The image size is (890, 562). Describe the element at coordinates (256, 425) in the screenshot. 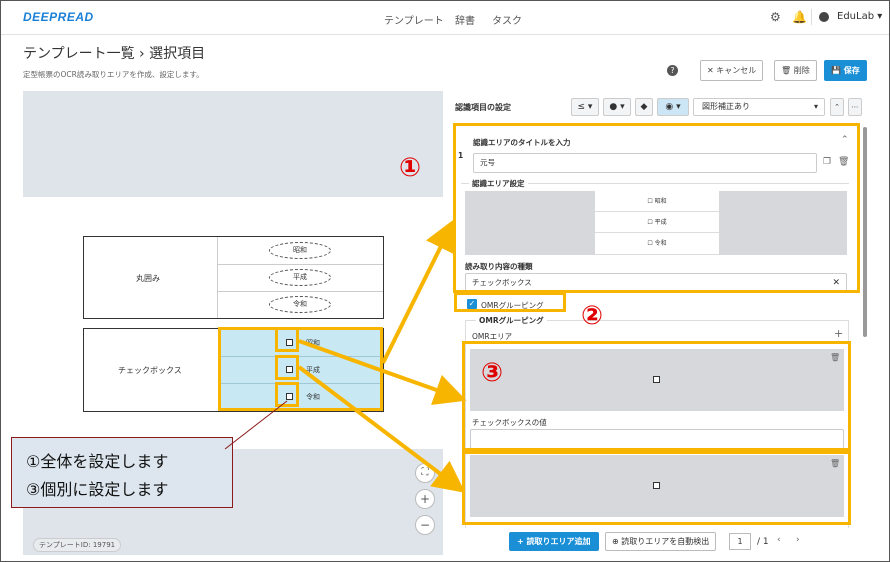

I see `callout-pointer` at that location.